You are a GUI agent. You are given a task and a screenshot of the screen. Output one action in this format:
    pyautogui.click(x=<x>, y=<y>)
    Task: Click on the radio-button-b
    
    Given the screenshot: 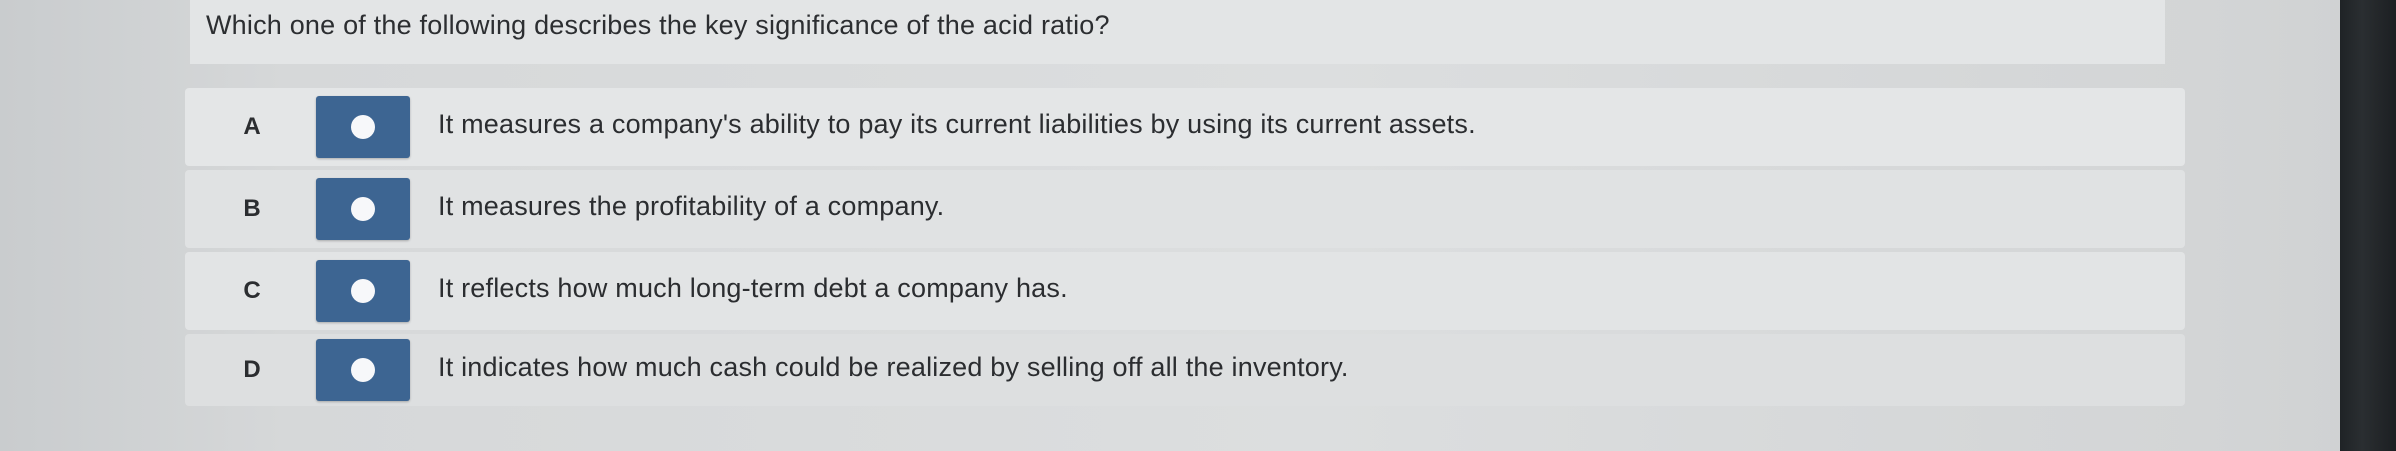 What is the action you would take?
    pyautogui.click(x=363, y=209)
    